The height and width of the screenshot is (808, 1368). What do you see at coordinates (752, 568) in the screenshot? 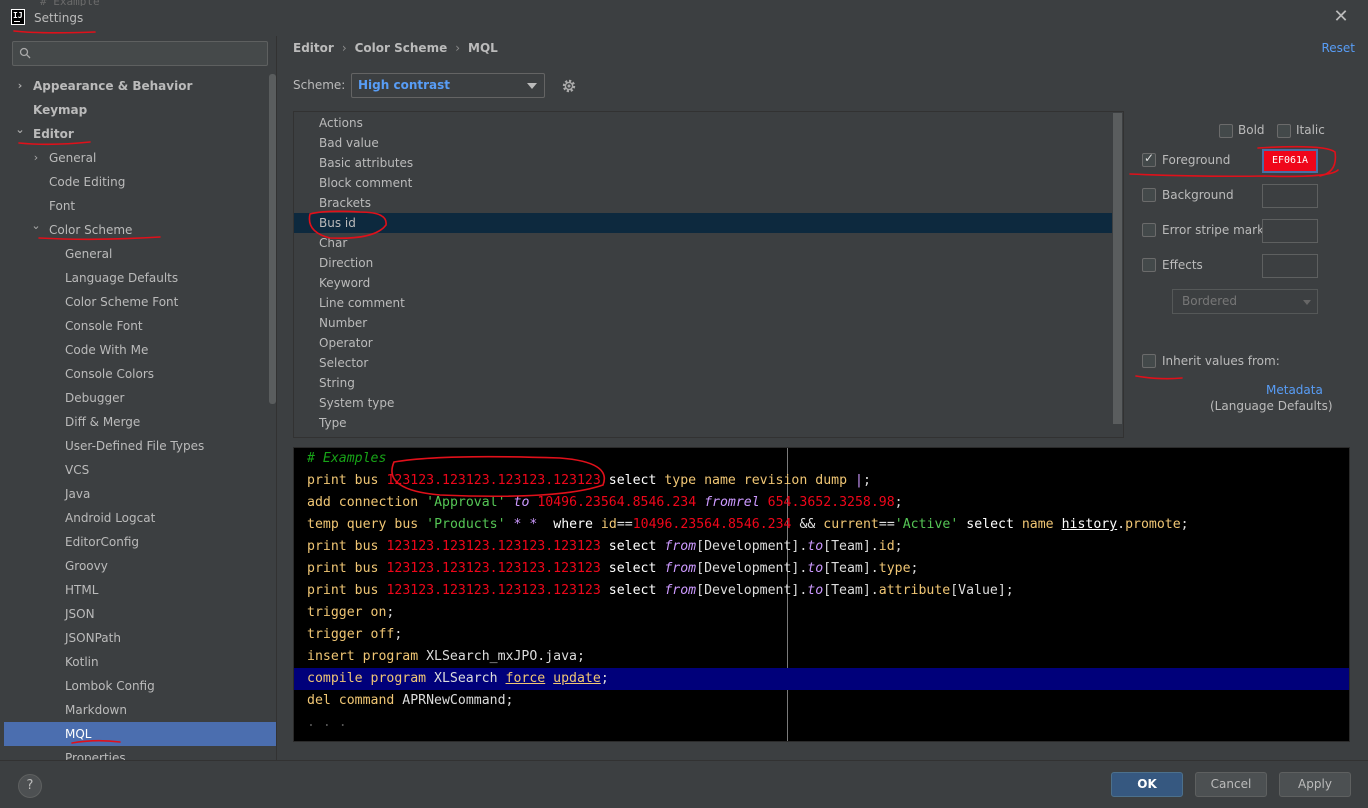
I see `code-token: [Development].` at bounding box center [752, 568].